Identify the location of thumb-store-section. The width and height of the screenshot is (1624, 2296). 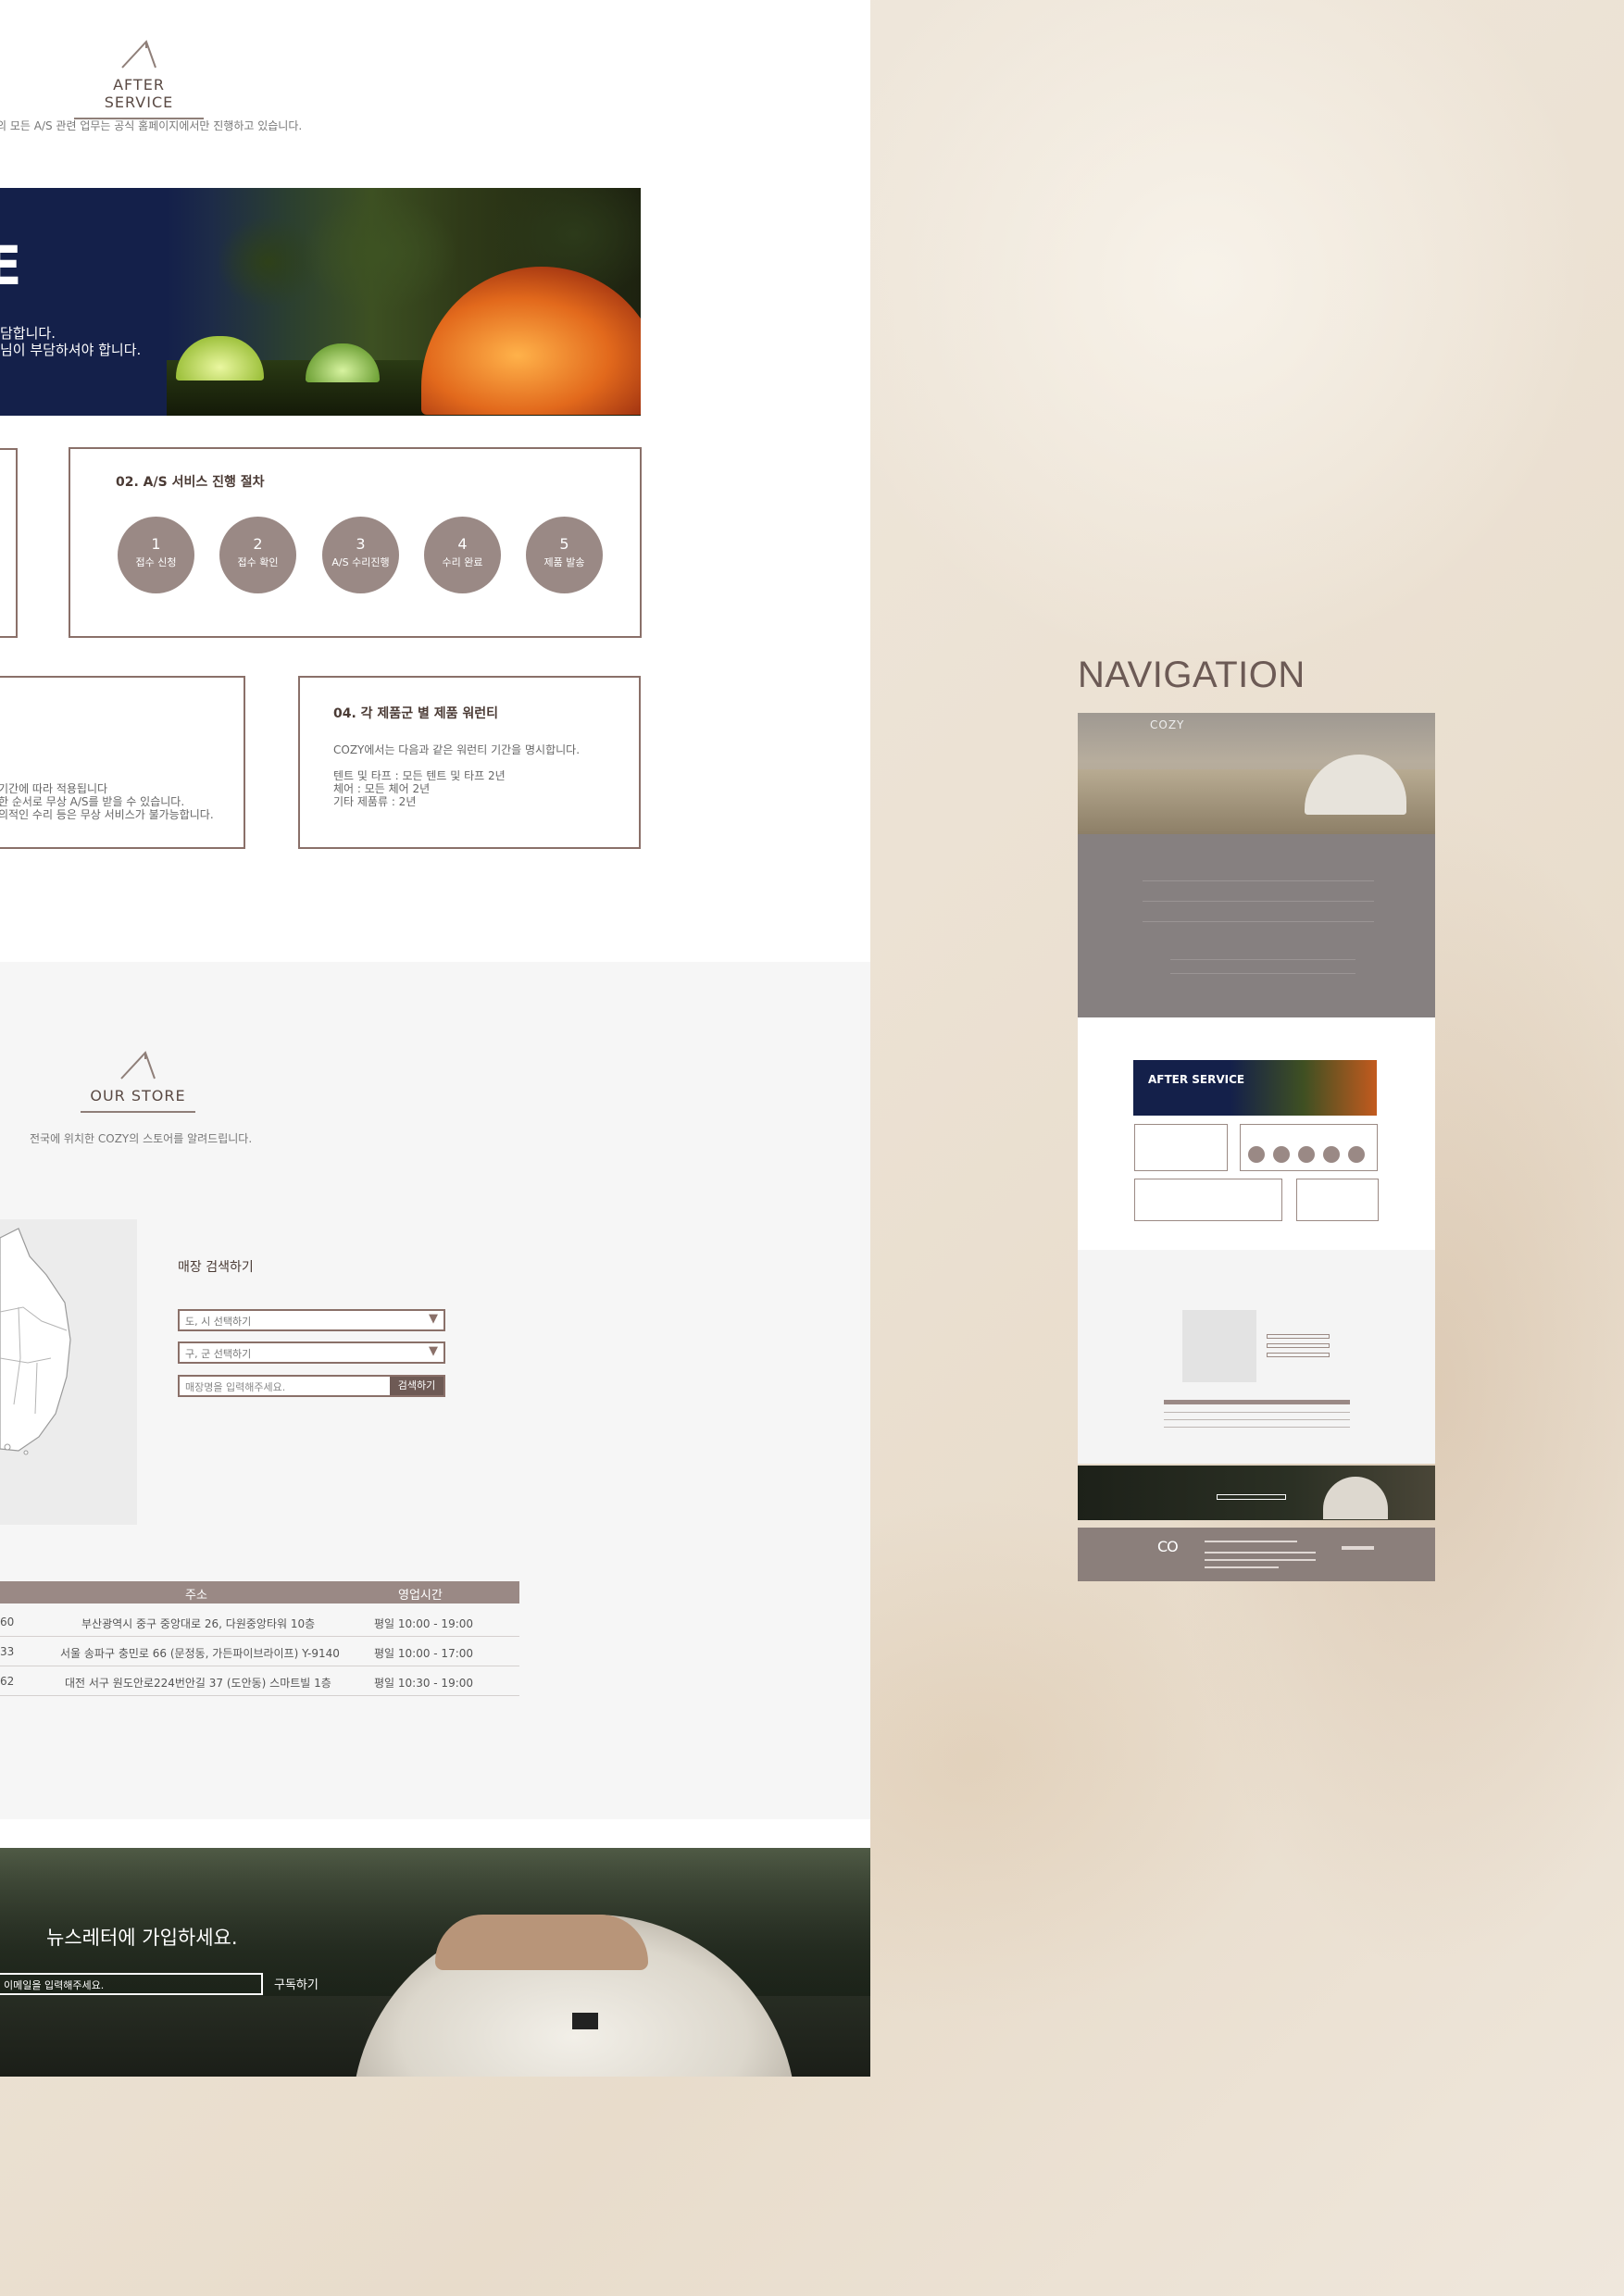
(1256, 1357).